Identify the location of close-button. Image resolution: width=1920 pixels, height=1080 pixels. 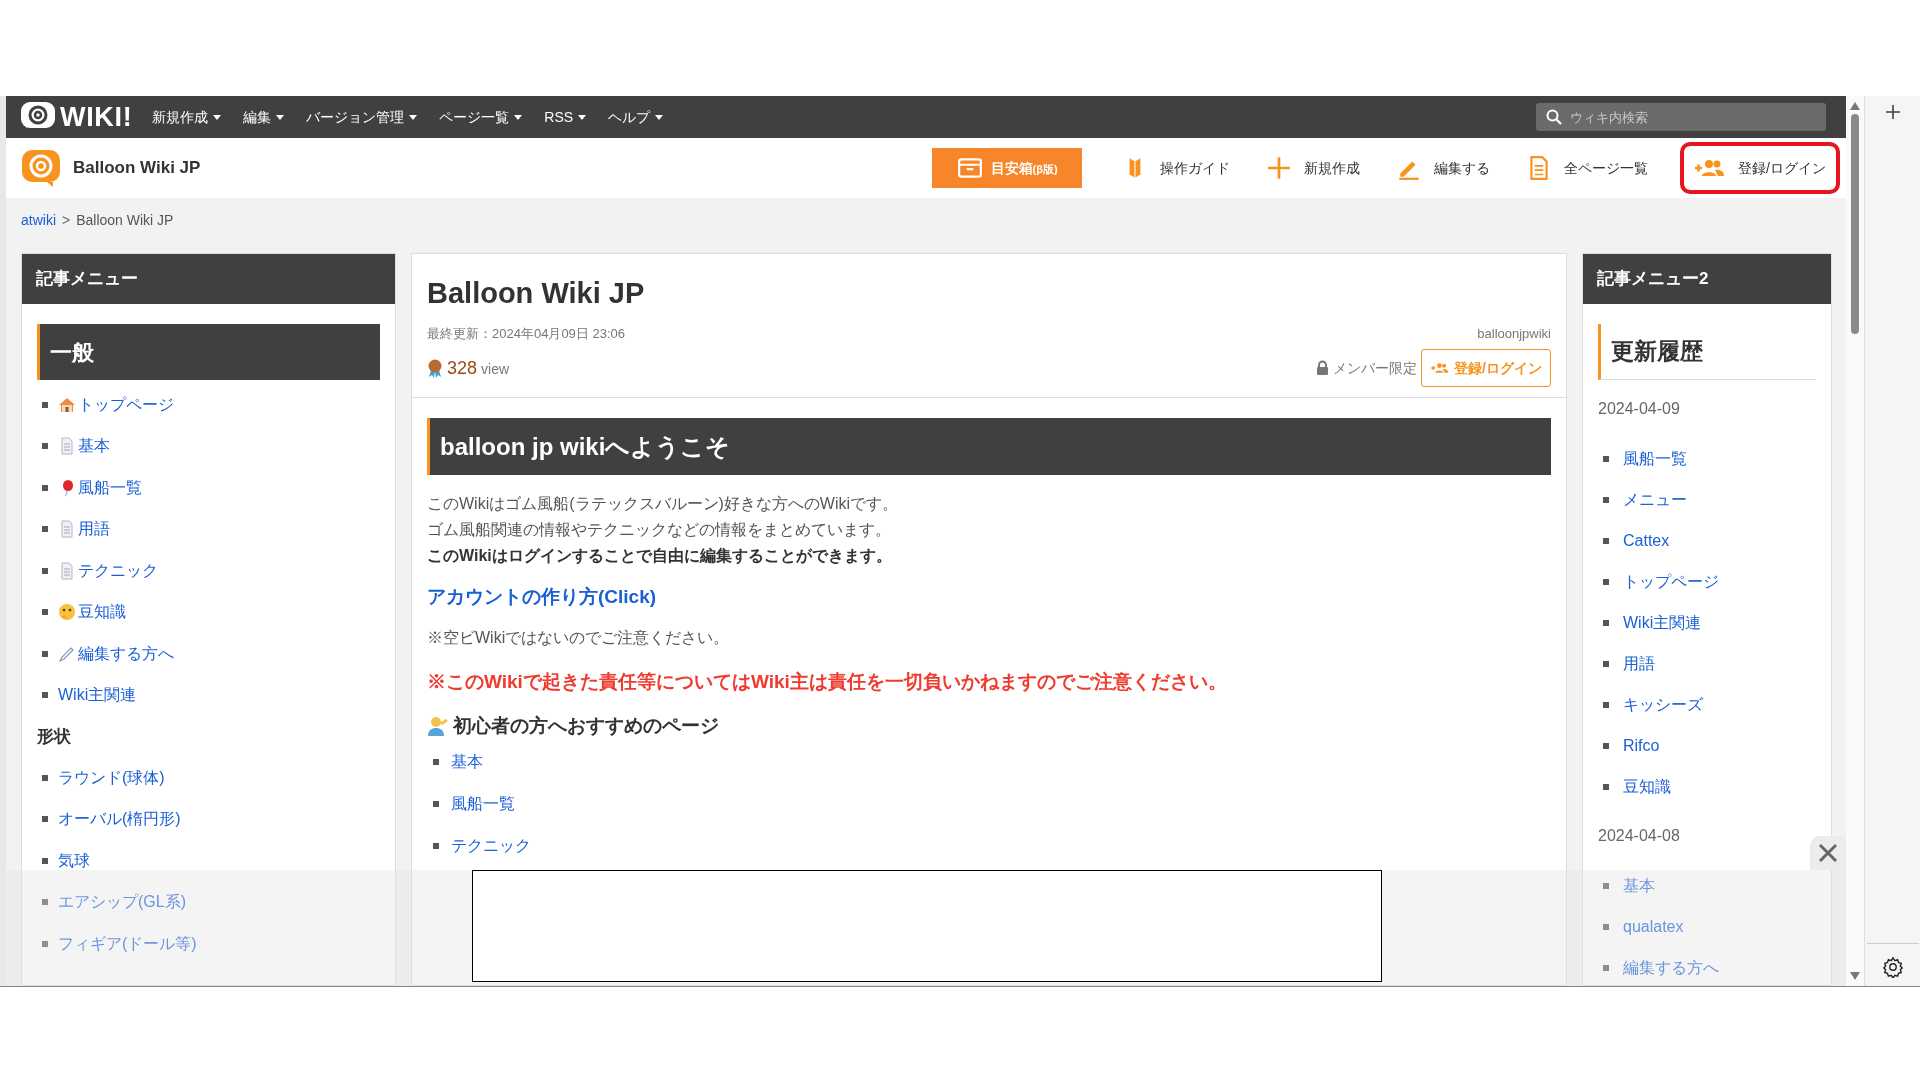
(1828, 853).